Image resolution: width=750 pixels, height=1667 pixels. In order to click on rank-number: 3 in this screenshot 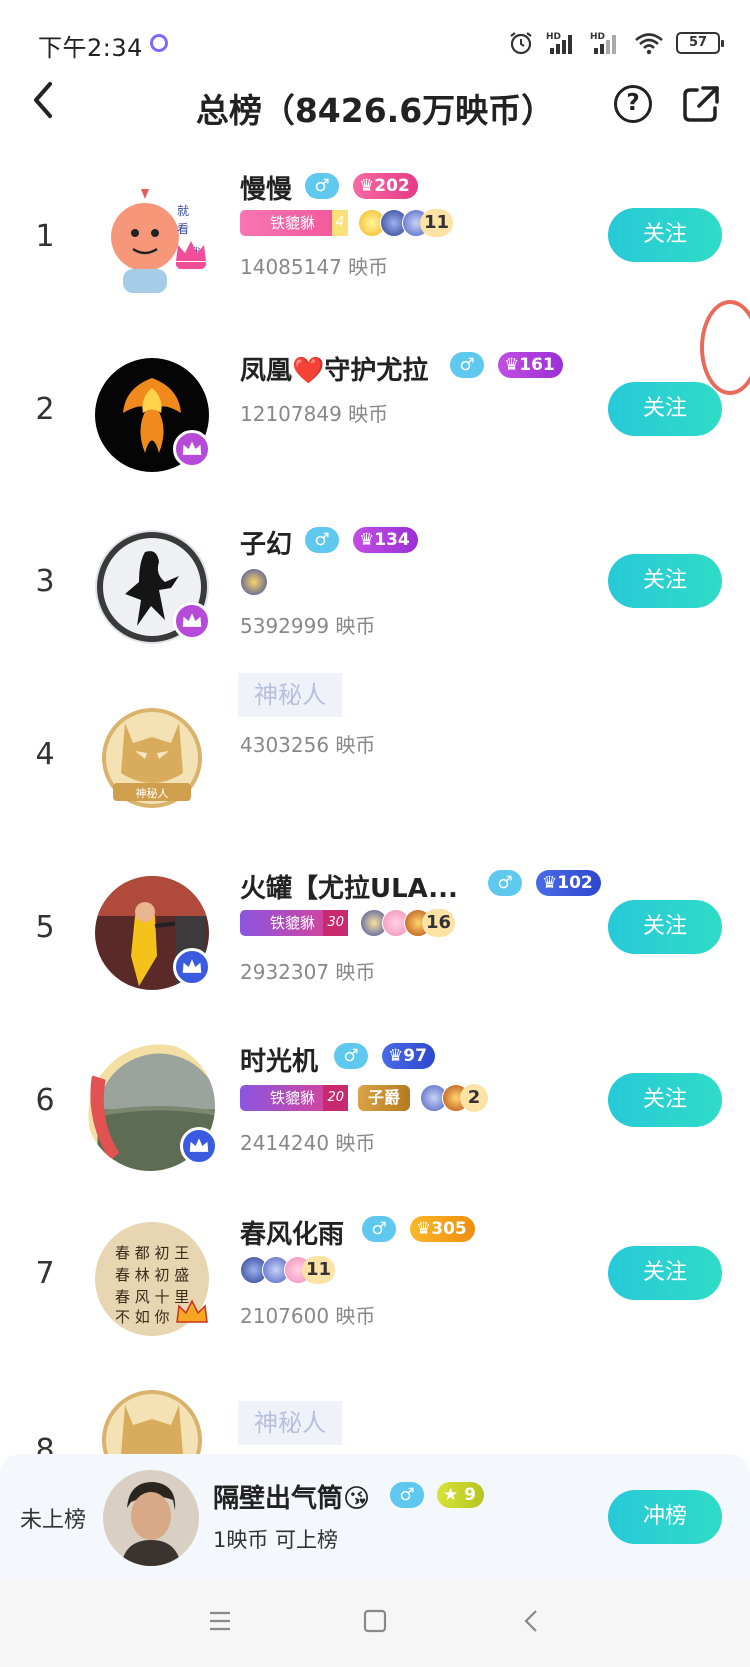, I will do `click(45, 581)`.